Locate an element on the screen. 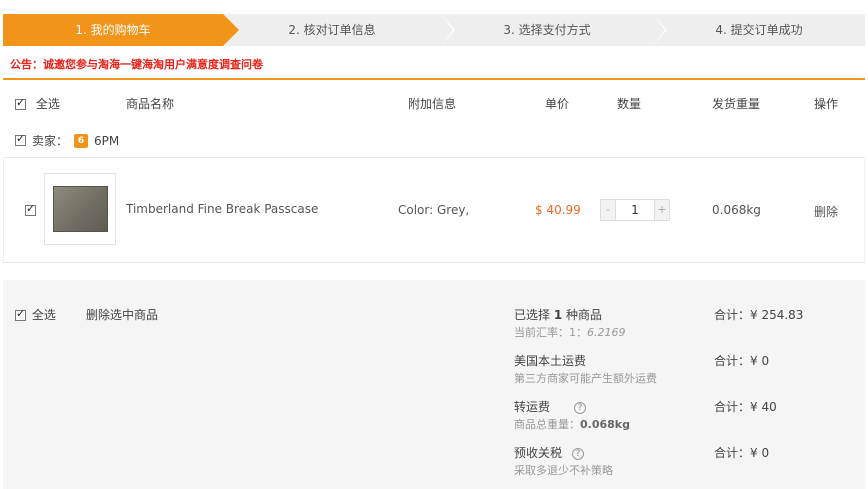 Image resolution: width=868 pixels, height=489 pixels. seller-logo: 6 is located at coordinates (81, 140).